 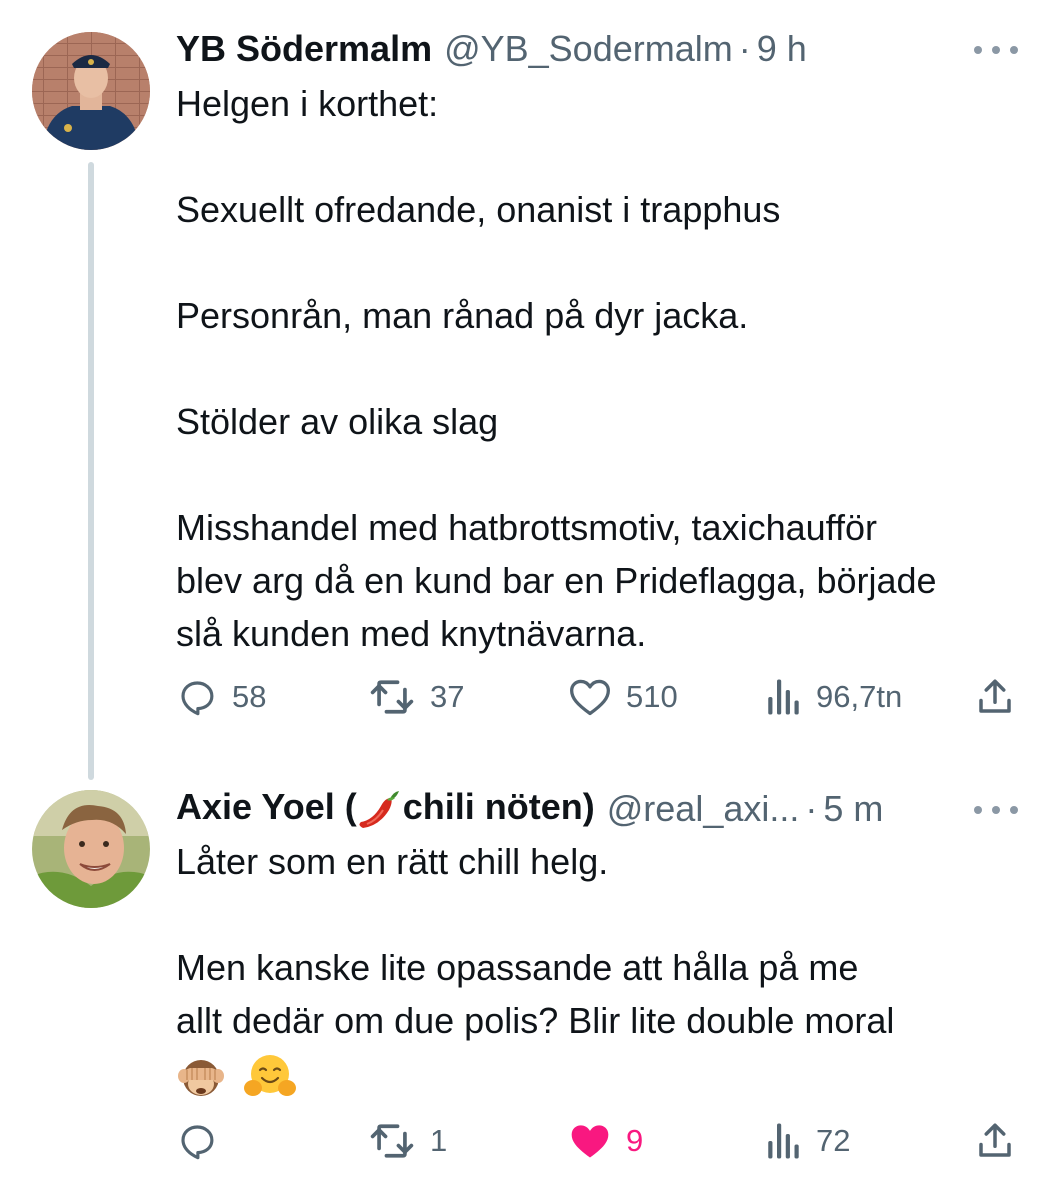 I want to click on hugging-face-icon, so click(x=270, y=1076).